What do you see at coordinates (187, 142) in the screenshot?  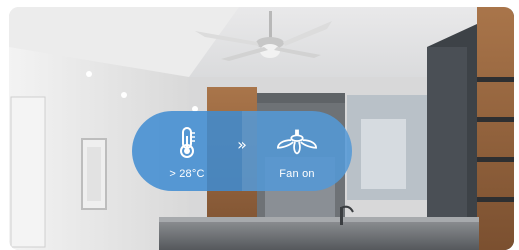 I see `thermometer-icon` at bounding box center [187, 142].